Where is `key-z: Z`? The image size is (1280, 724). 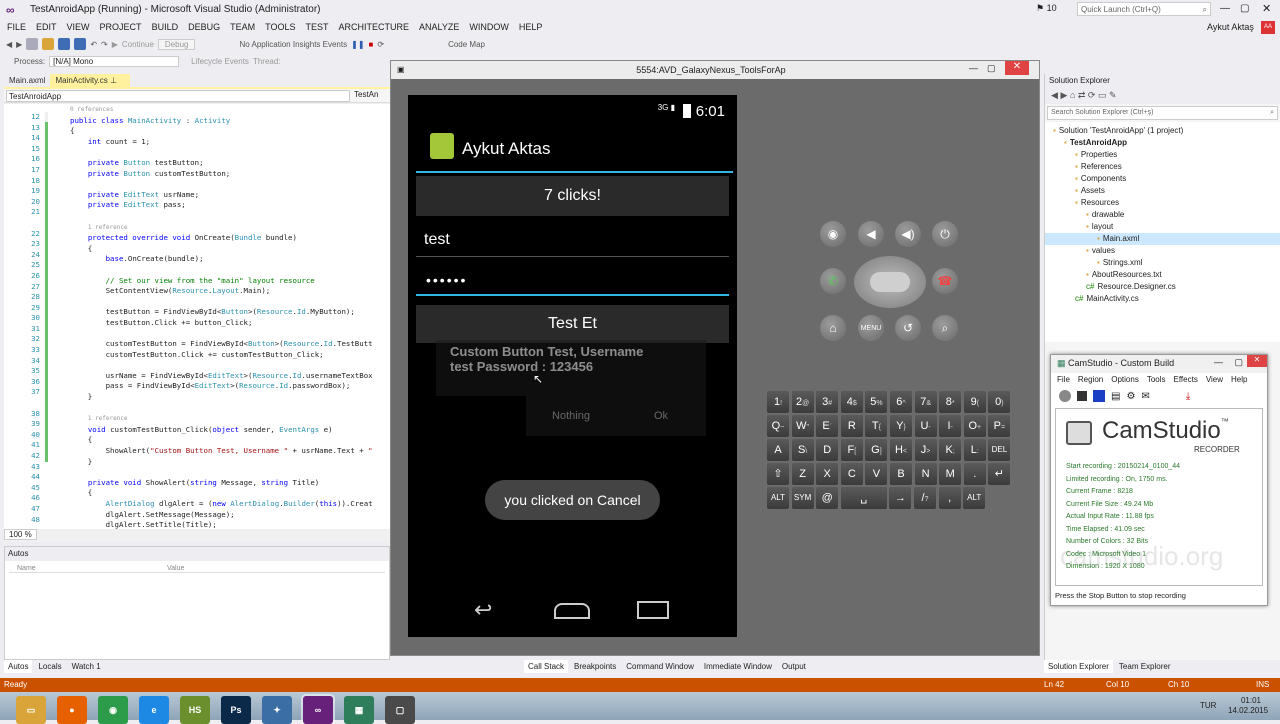 key-z: Z is located at coordinates (802, 474).